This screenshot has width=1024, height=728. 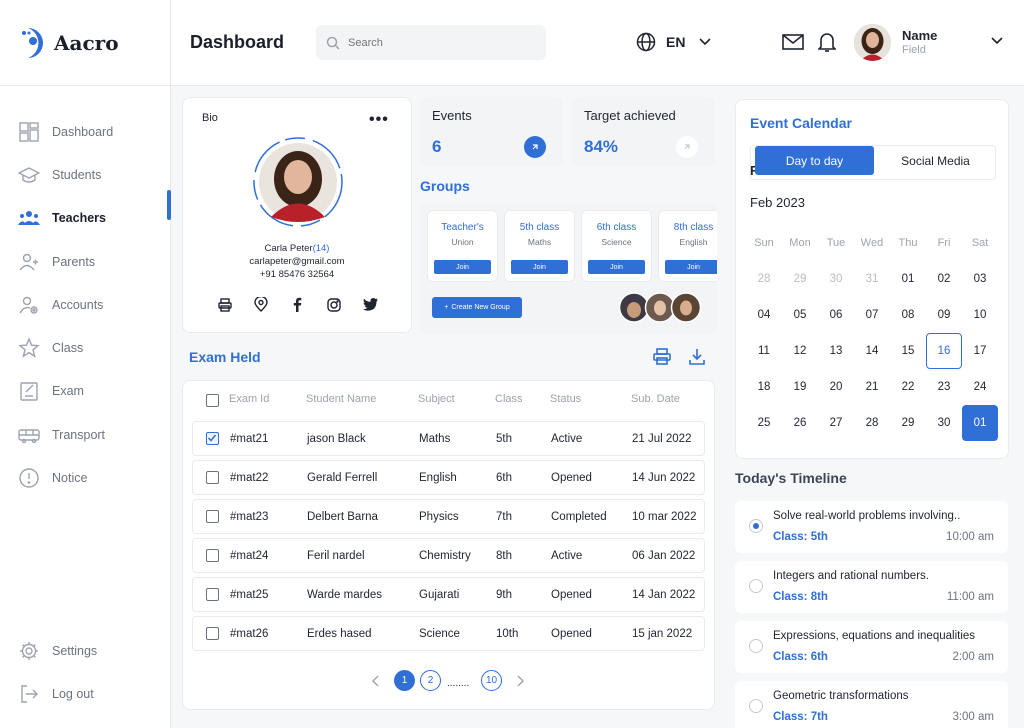 I want to click on calendar-day: 06, so click(x=836, y=315).